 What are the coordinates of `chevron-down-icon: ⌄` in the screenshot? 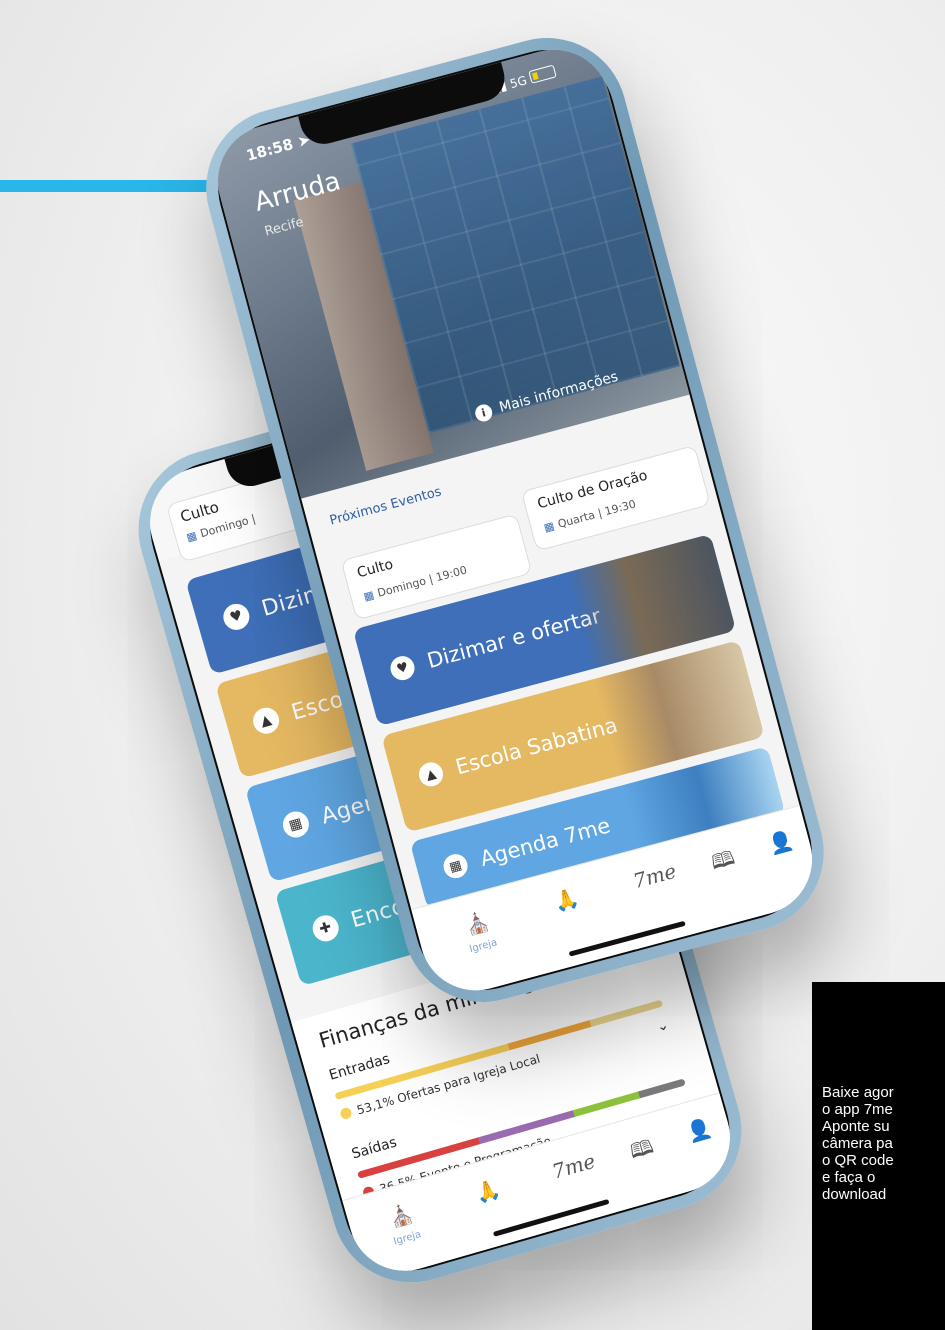 It's located at (663, 1026).